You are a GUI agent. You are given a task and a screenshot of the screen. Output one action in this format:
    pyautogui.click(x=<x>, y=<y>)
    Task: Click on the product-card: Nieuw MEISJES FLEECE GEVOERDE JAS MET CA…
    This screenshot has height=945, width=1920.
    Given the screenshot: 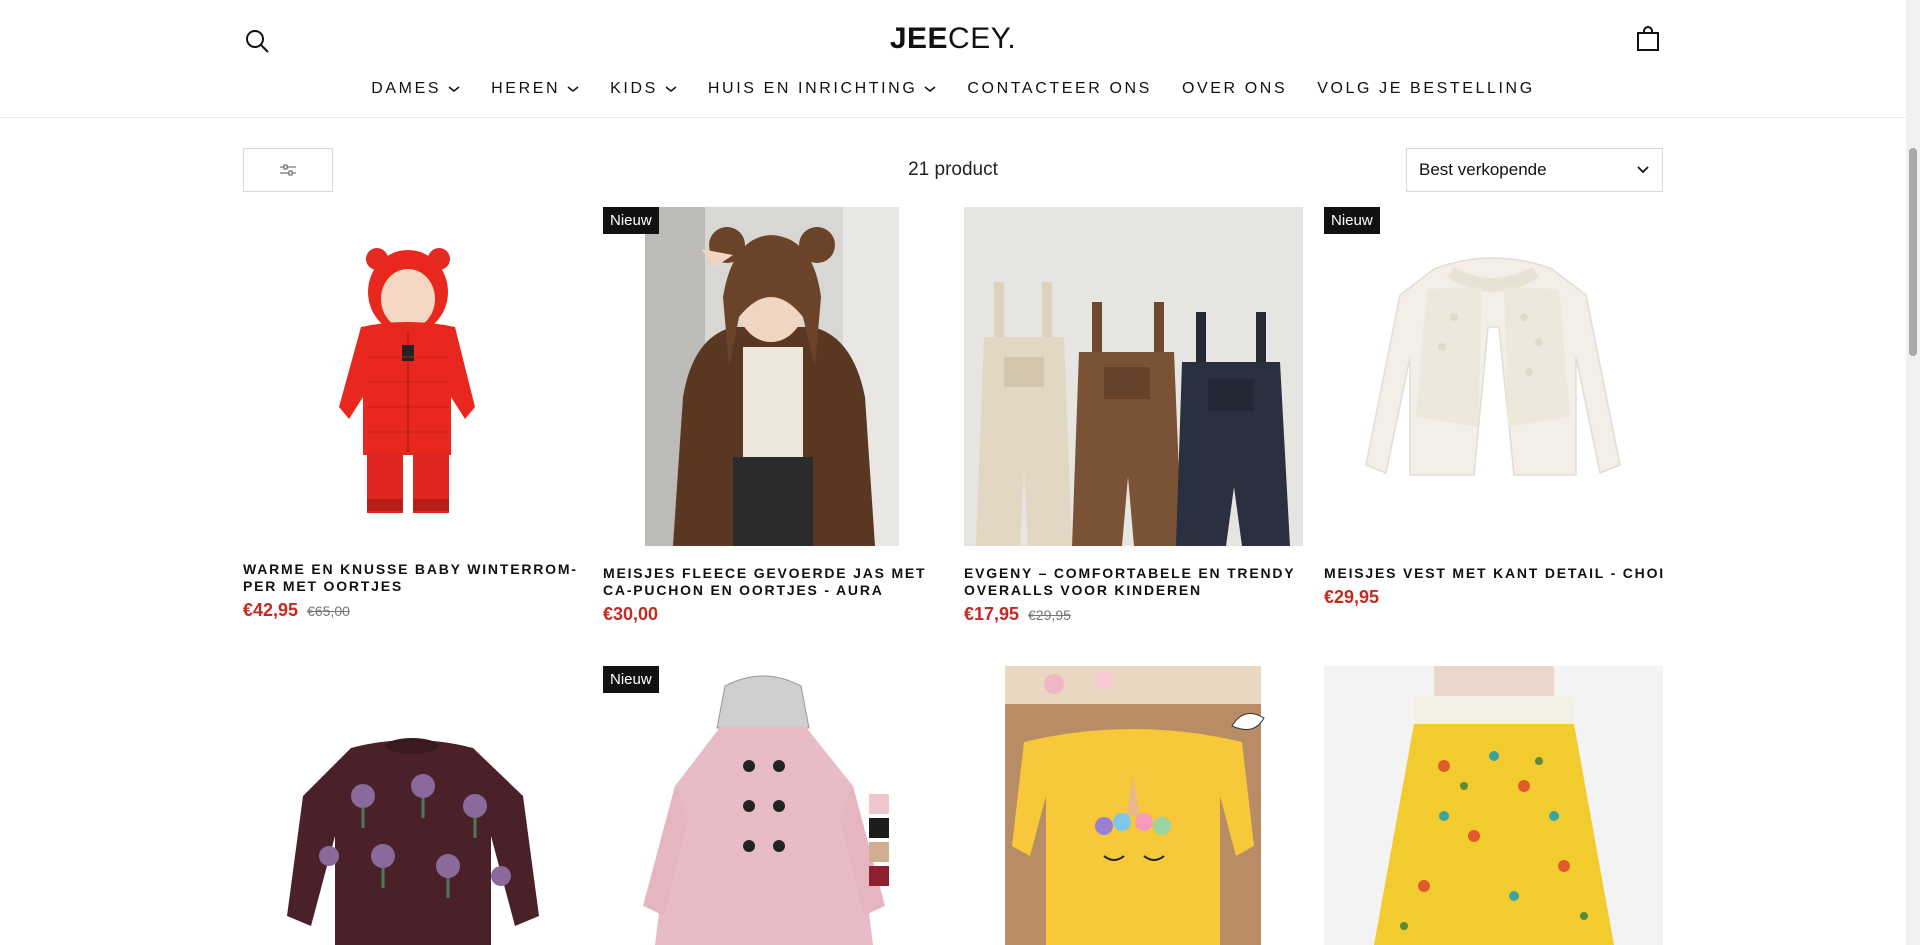 What is the action you would take?
    pyautogui.click(x=772, y=416)
    